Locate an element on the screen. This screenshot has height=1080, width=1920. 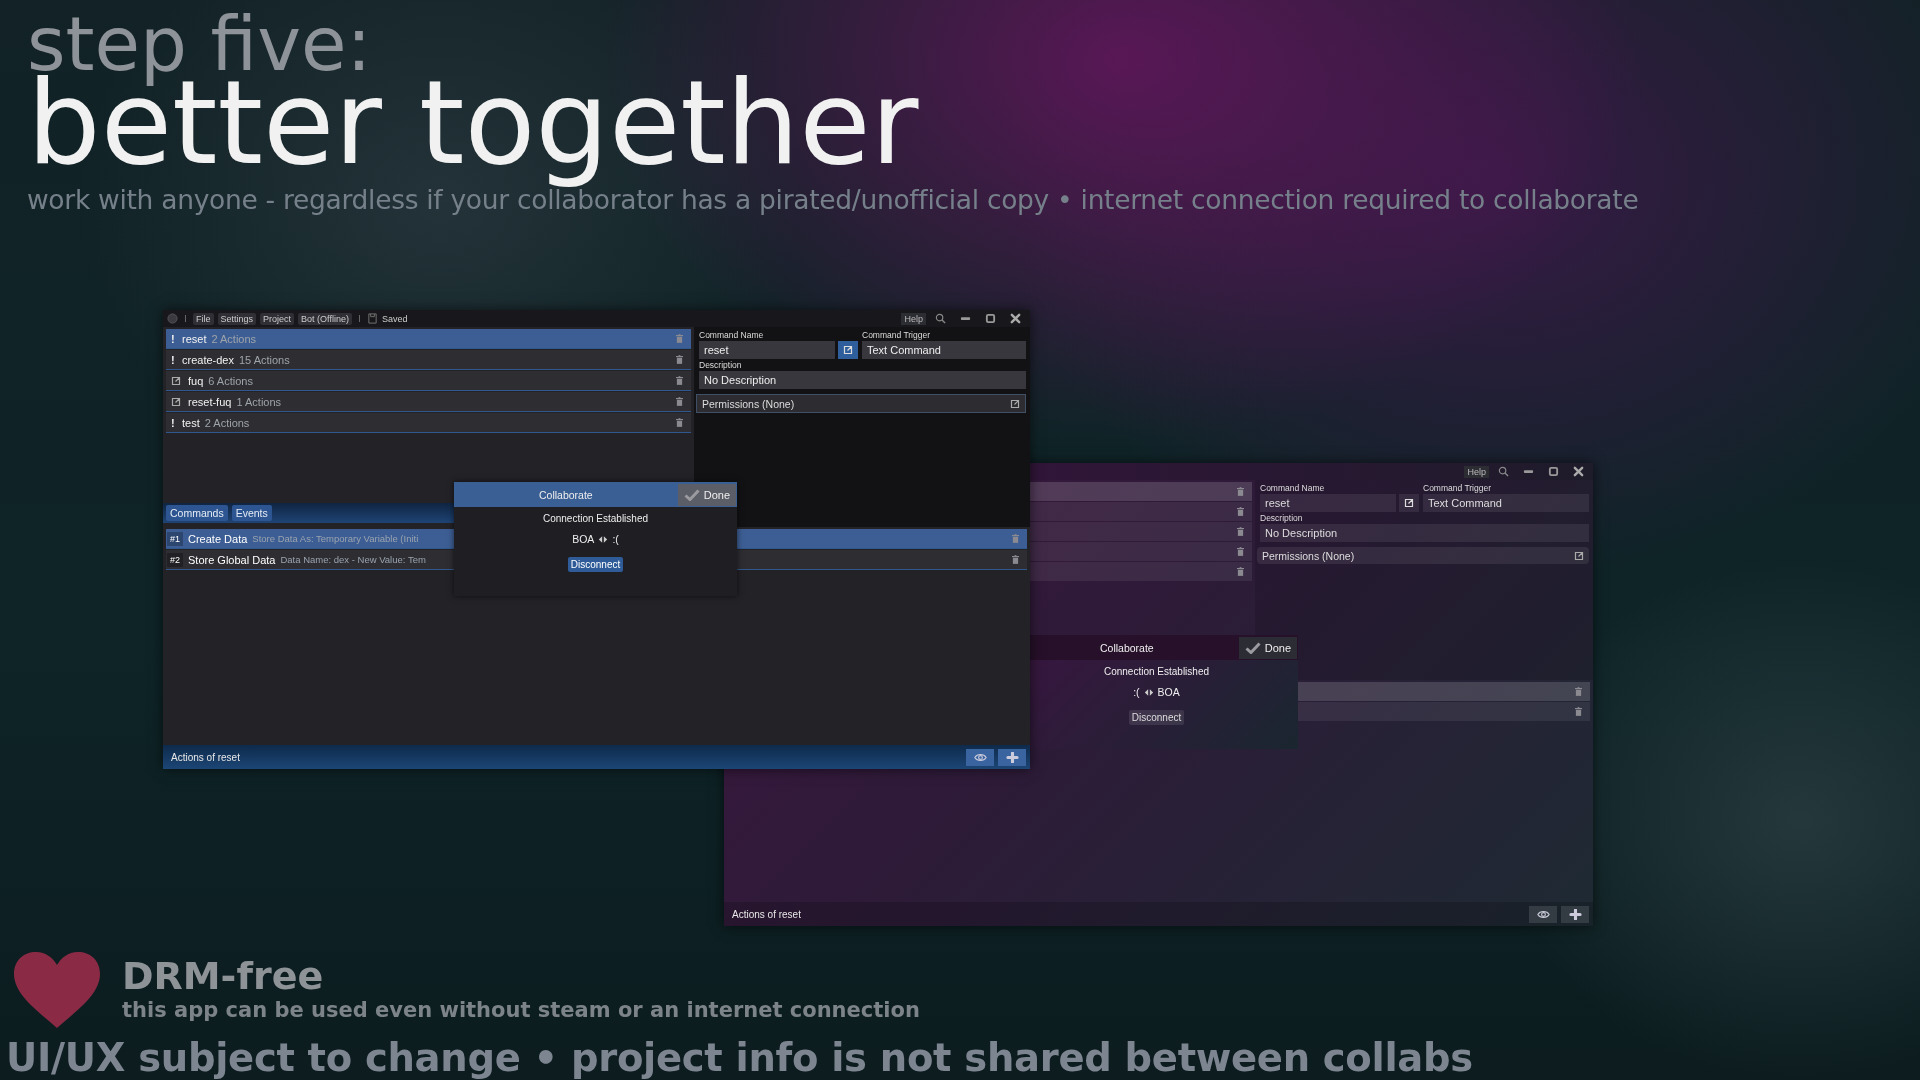
command-name: fuq is located at coordinates (196, 380).